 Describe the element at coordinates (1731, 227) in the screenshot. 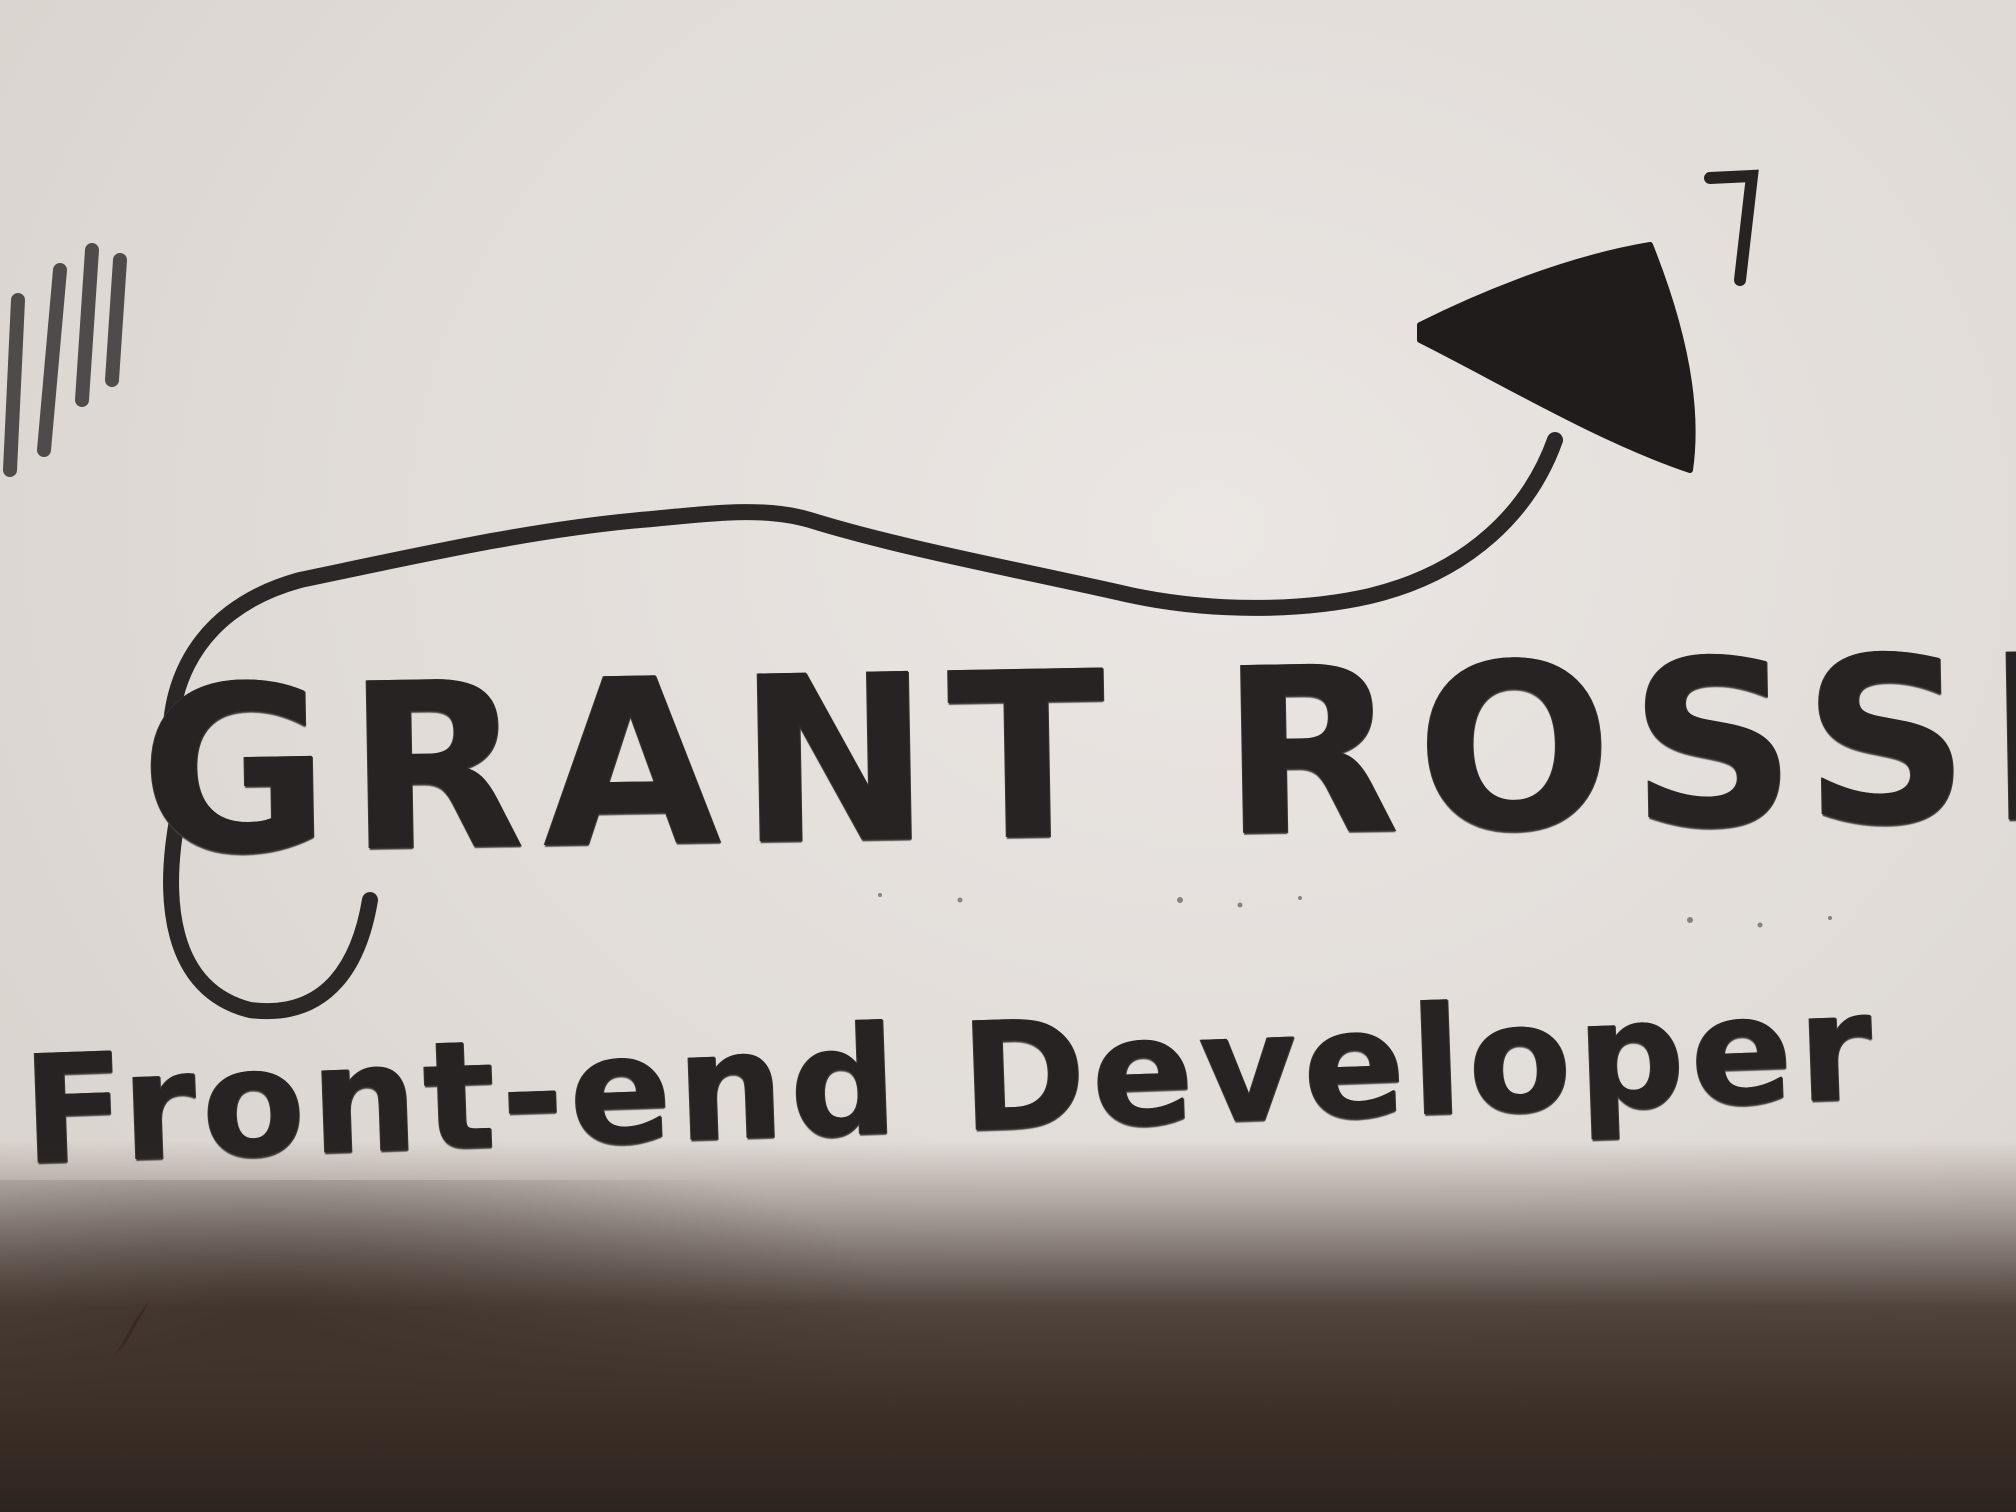

I see `tick-mark` at that location.